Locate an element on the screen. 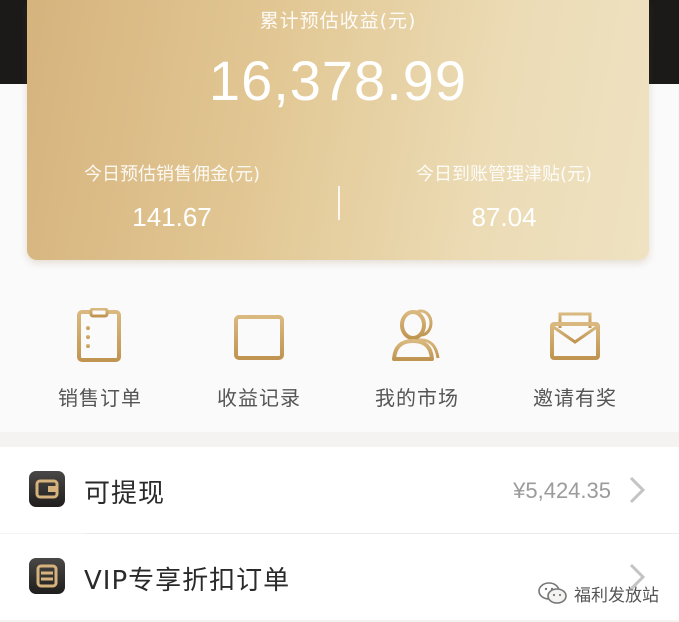 The image size is (679, 622). total-earnings-value: 16,378.99 is located at coordinates (338, 80).